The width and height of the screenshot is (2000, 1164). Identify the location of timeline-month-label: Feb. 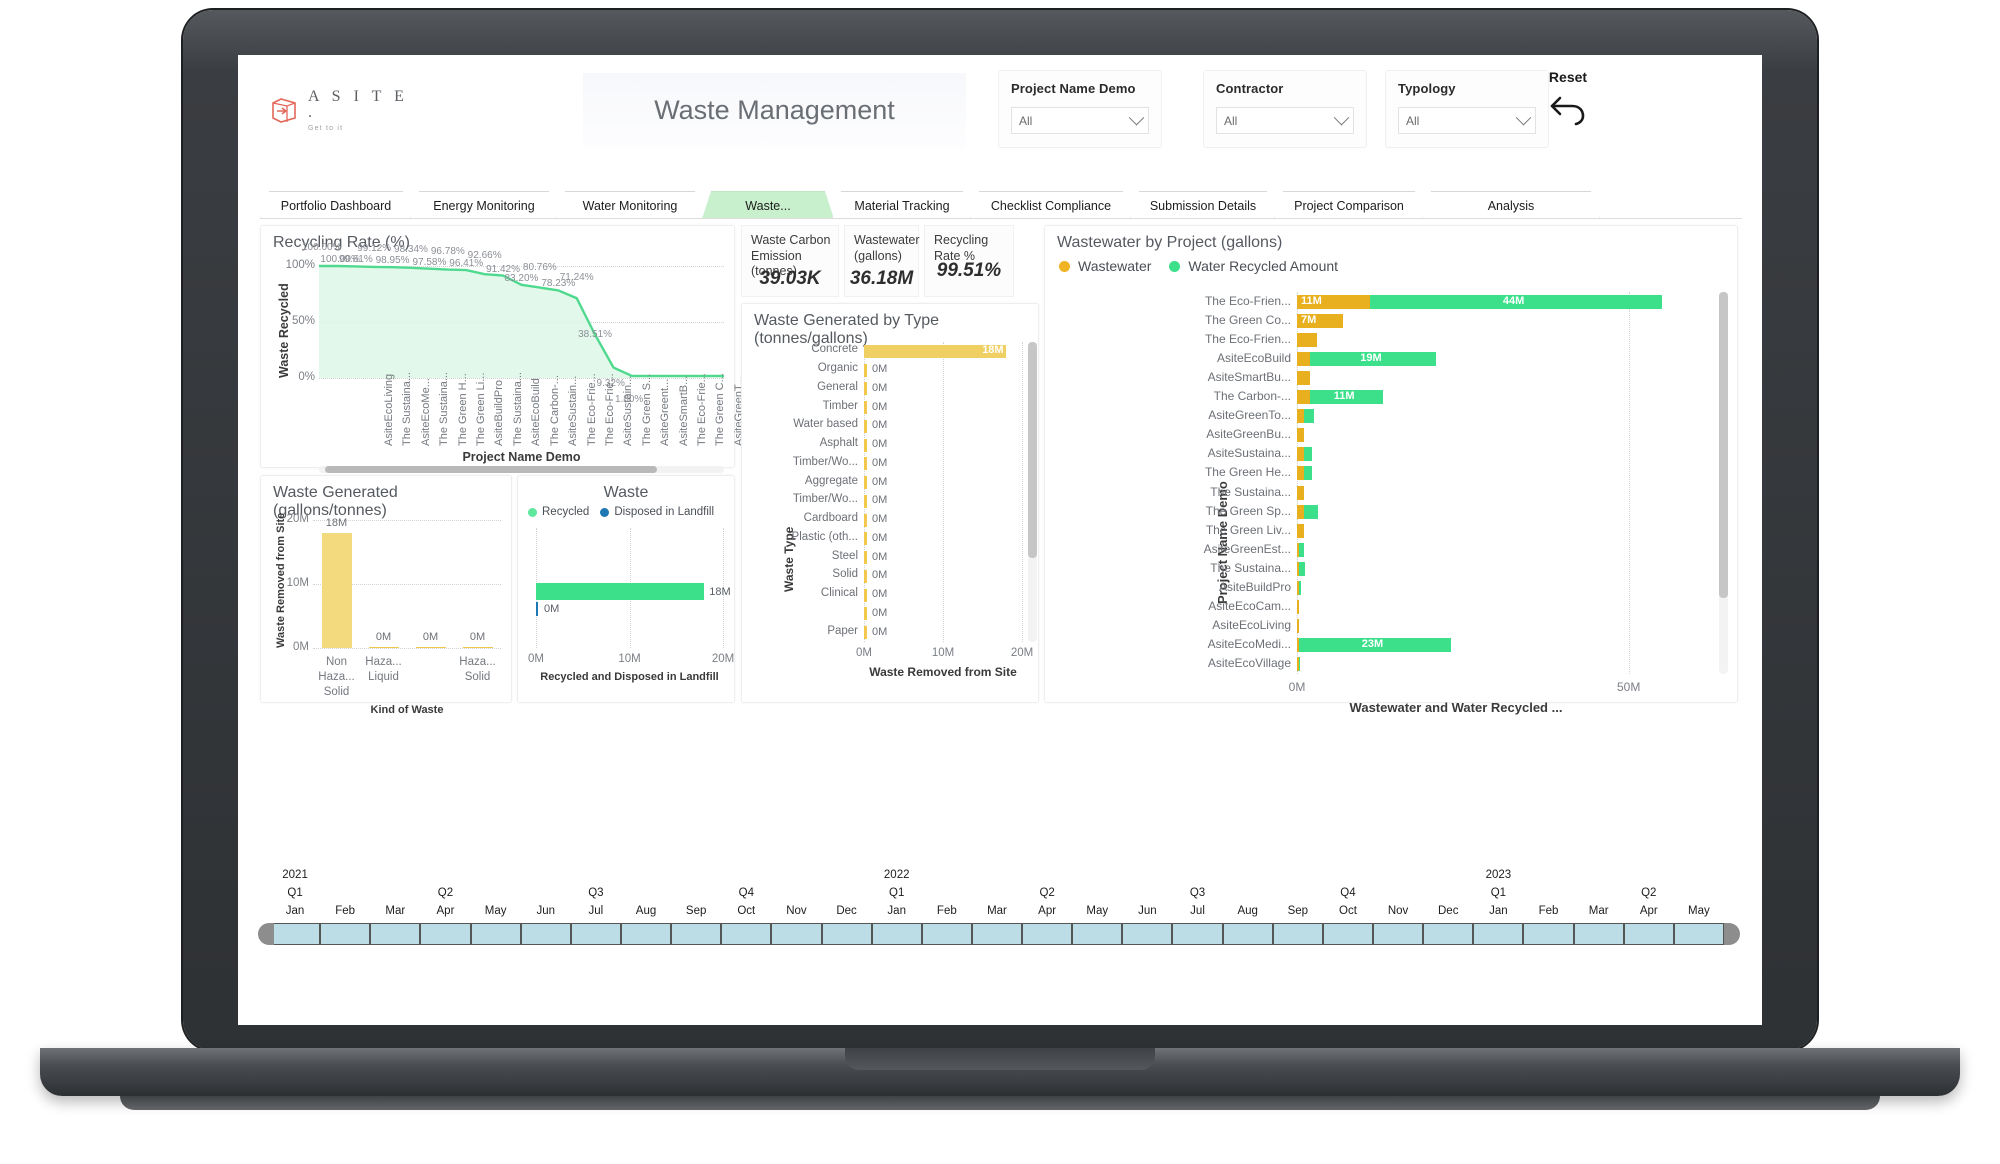
(345, 911).